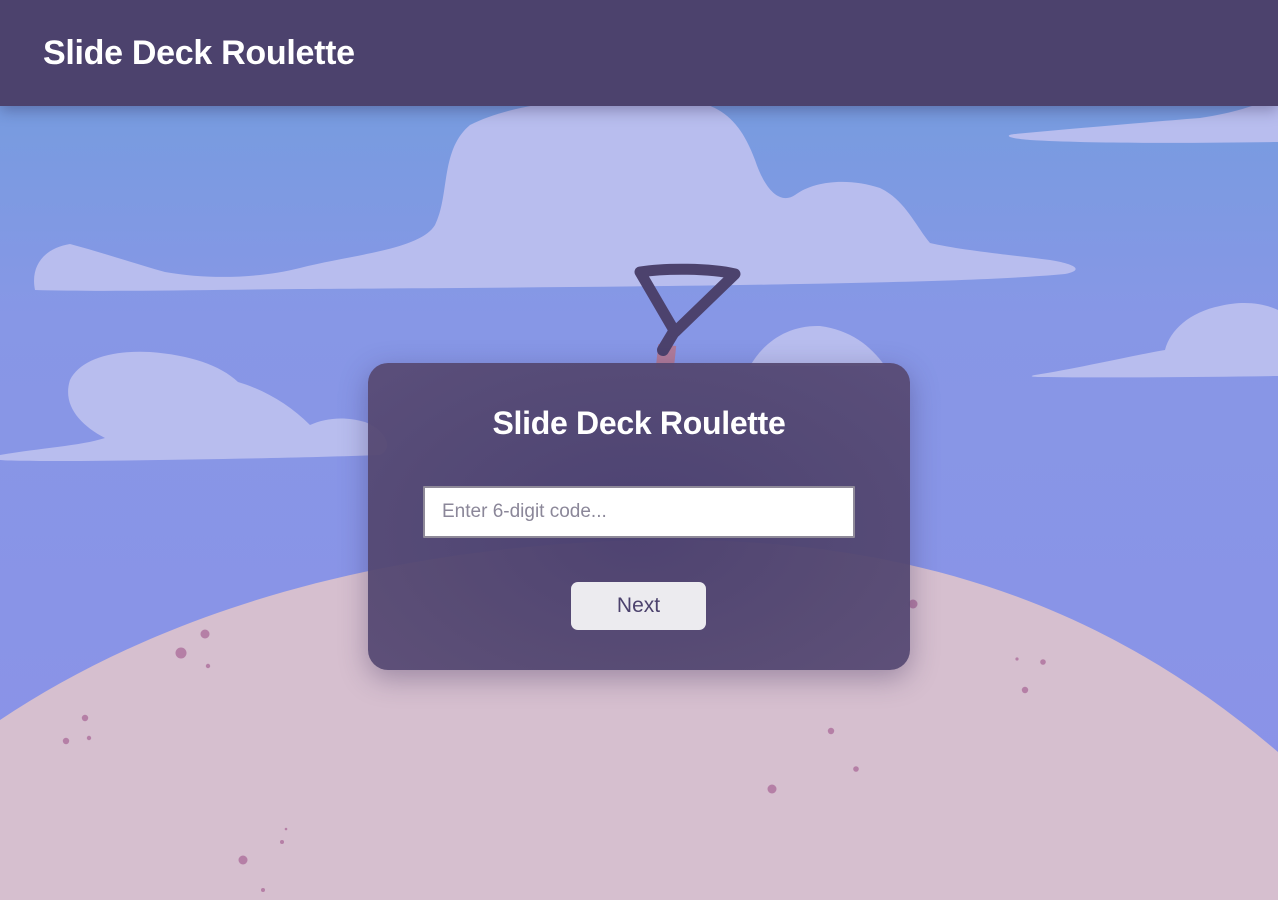 Image resolution: width=1278 pixels, height=900 pixels. What do you see at coordinates (638, 606) in the screenshot?
I see `next-button: Next` at bounding box center [638, 606].